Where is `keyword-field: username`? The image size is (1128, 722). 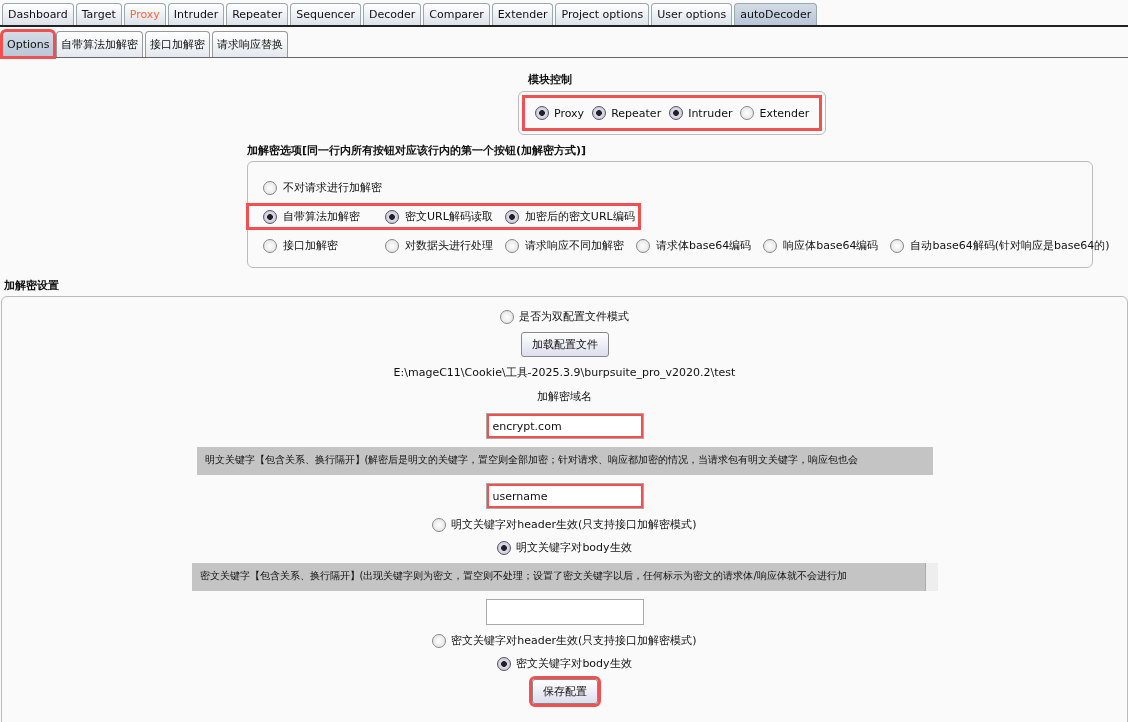 keyword-field: username is located at coordinates (564, 496).